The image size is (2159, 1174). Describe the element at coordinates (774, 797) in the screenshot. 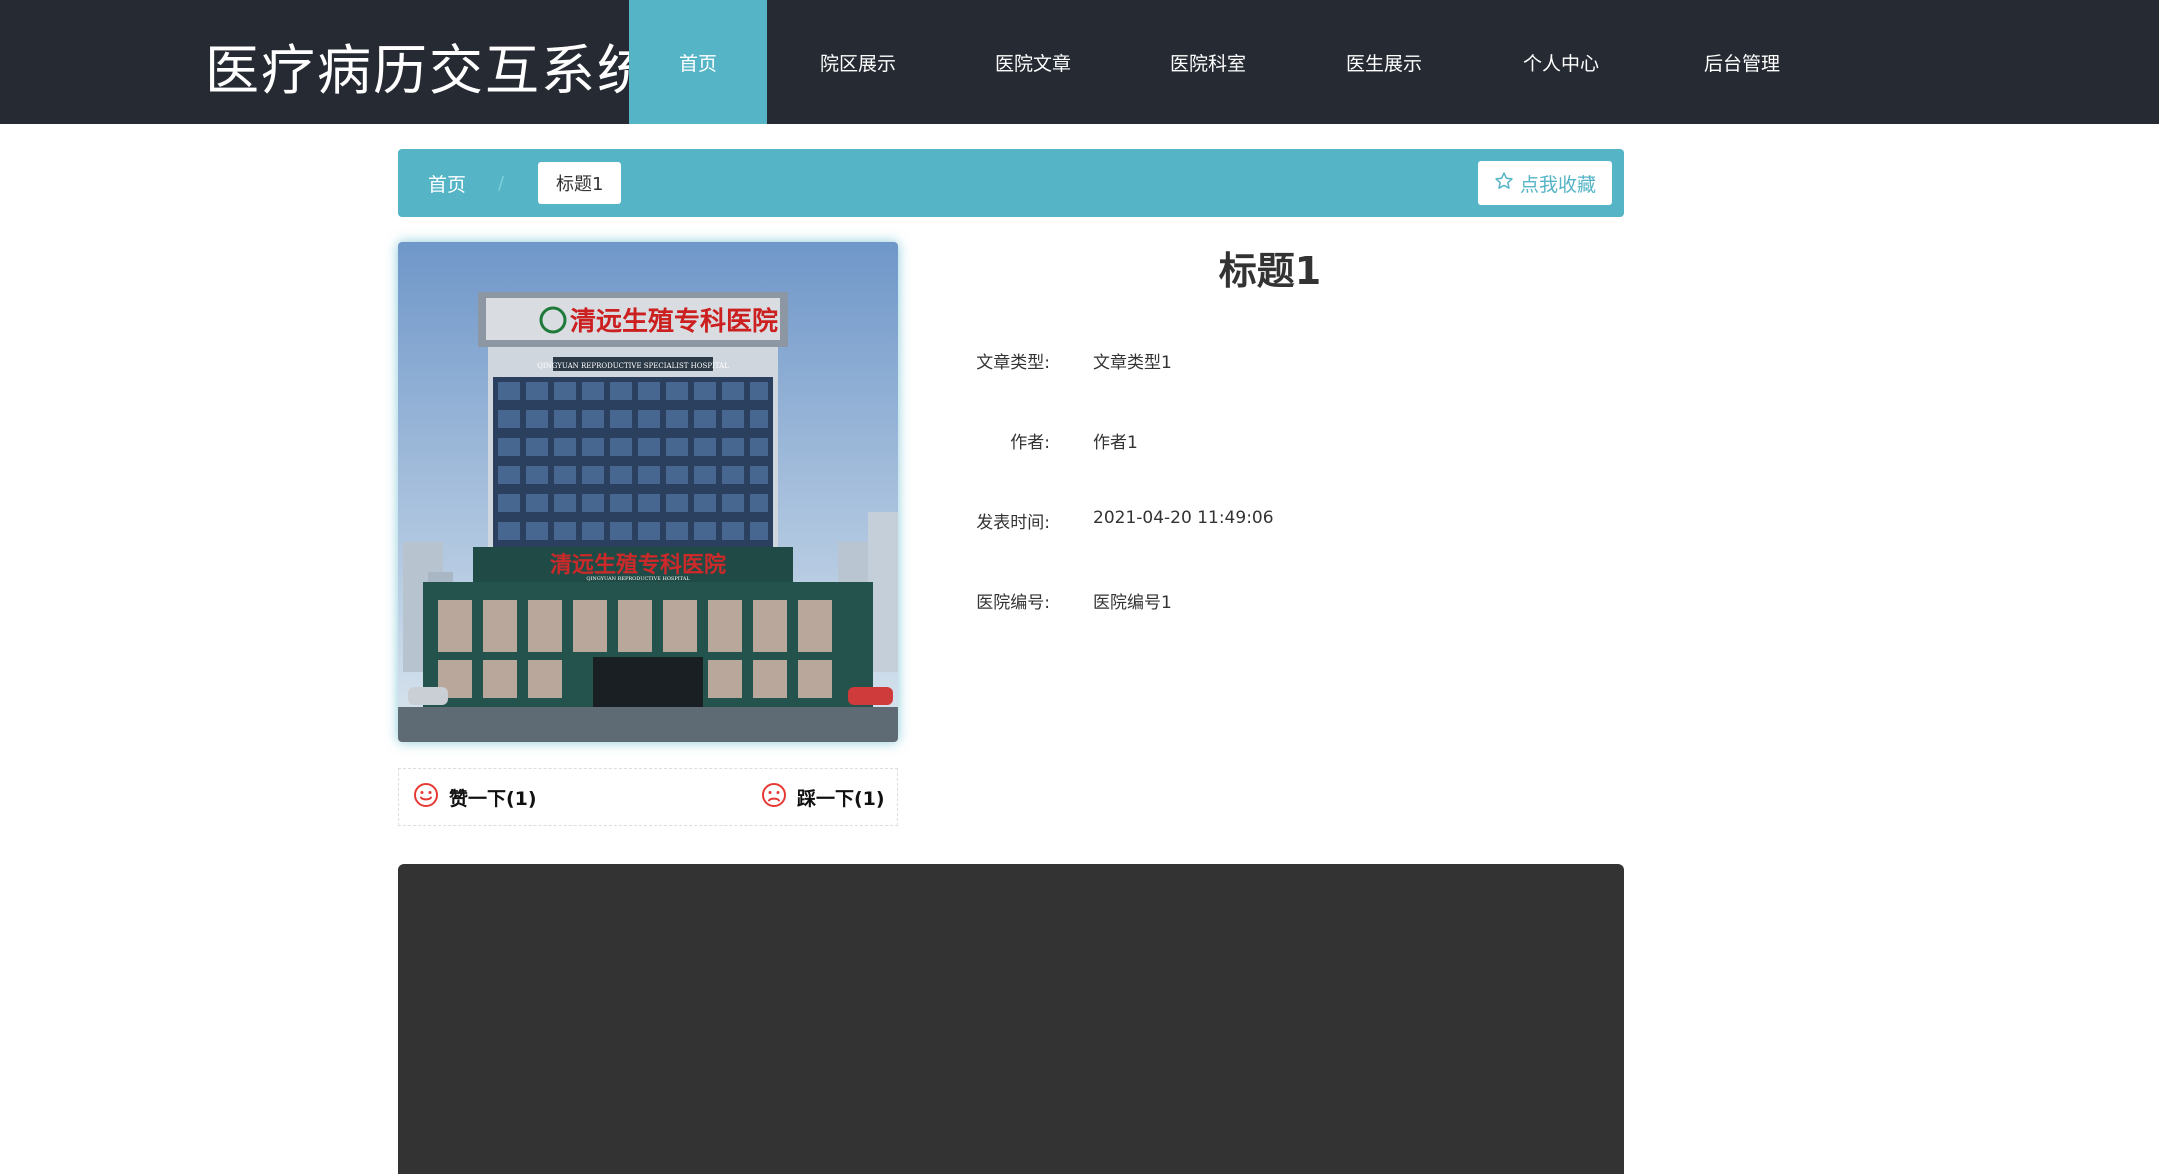

I see `frown-icon` at that location.